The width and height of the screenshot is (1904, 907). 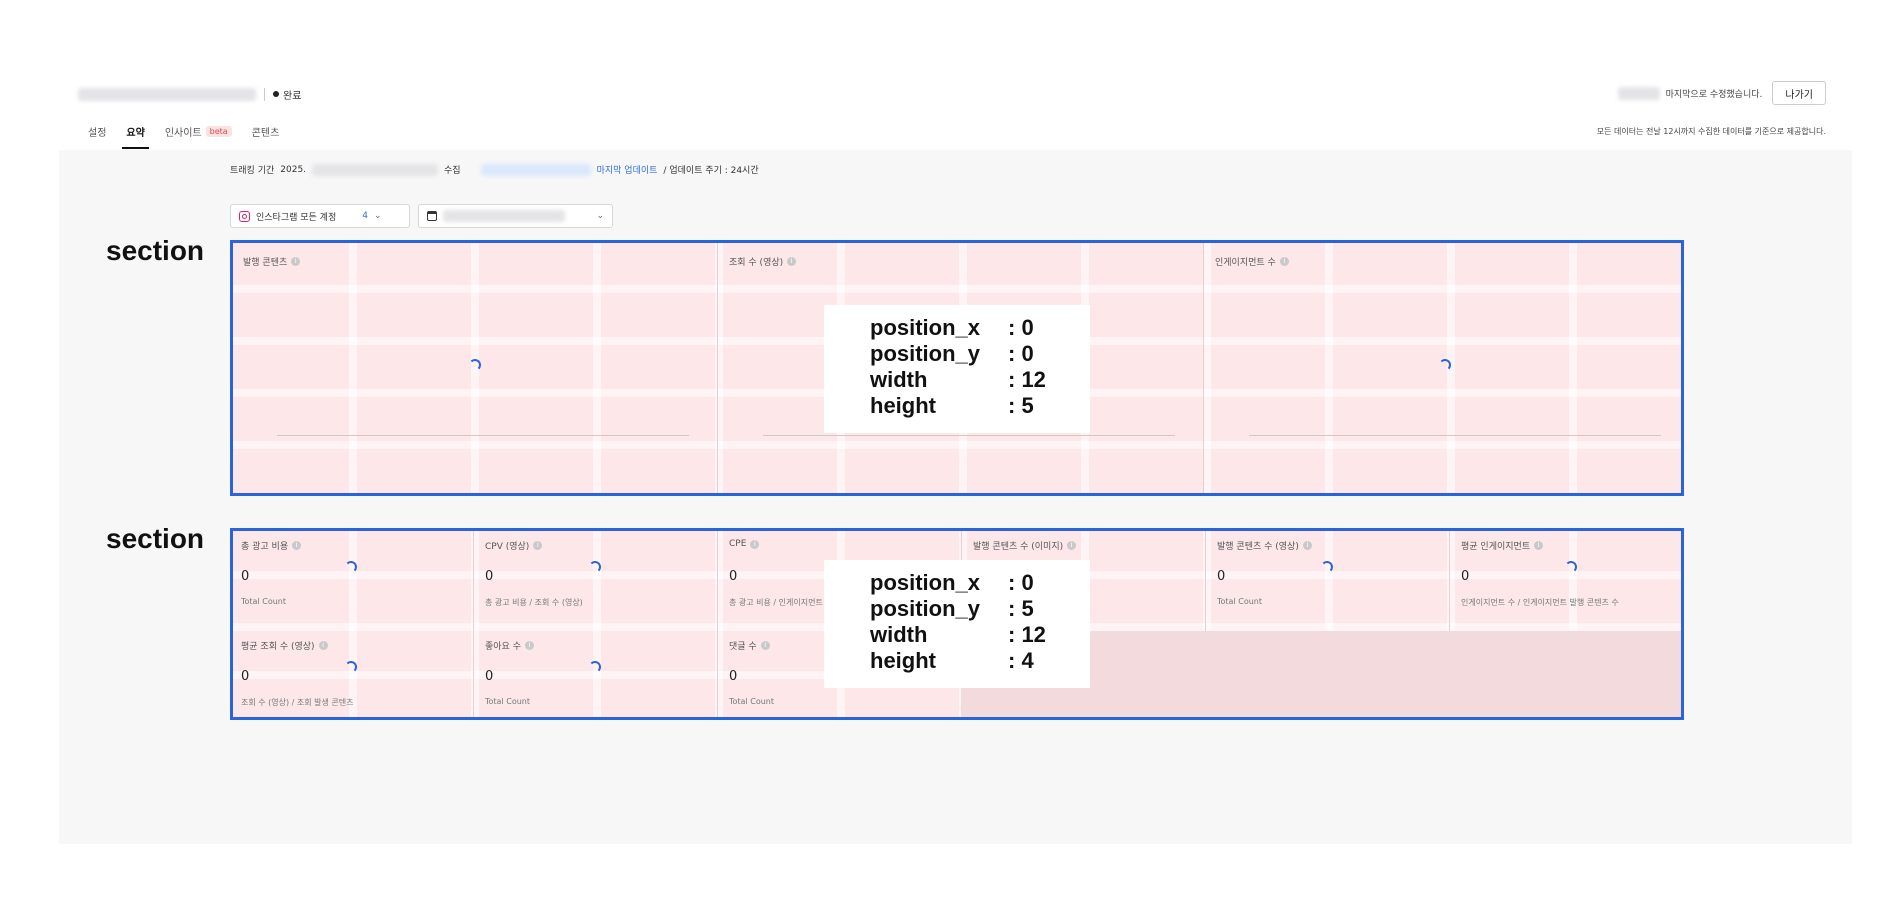 What do you see at coordinates (1245, 263) in the screenshot?
I see `card-title-text: 인게이지먼트 수` at bounding box center [1245, 263].